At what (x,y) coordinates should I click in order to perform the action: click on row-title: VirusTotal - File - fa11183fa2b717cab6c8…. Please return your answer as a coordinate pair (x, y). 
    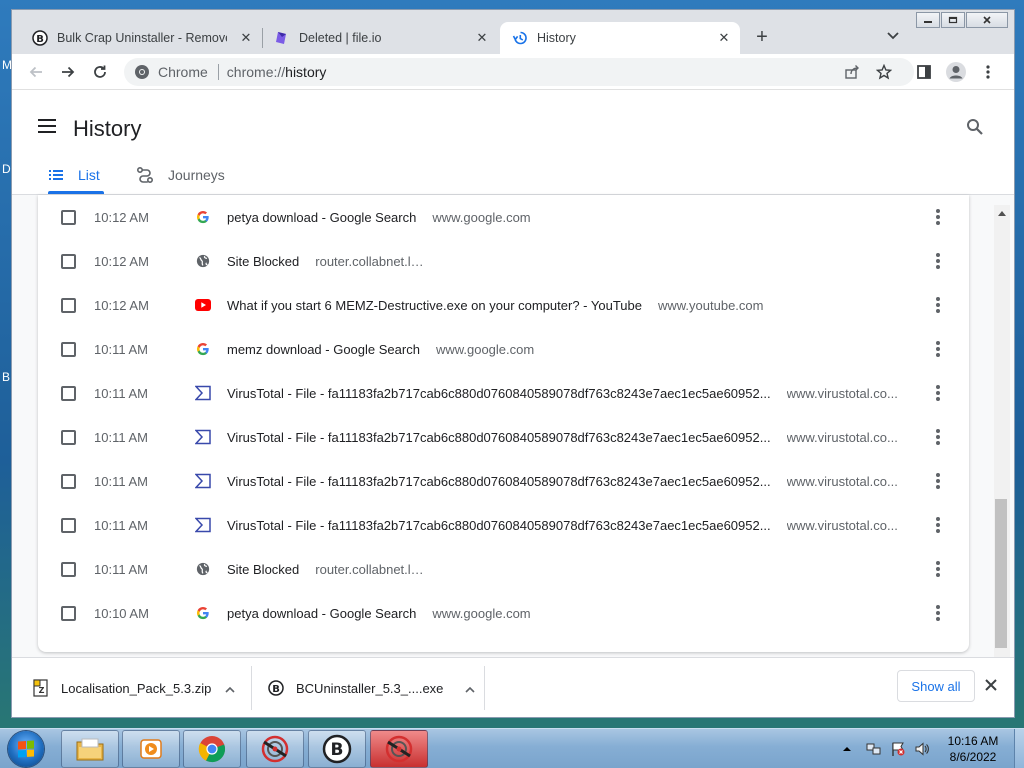
    Looking at the image, I should click on (499, 437).